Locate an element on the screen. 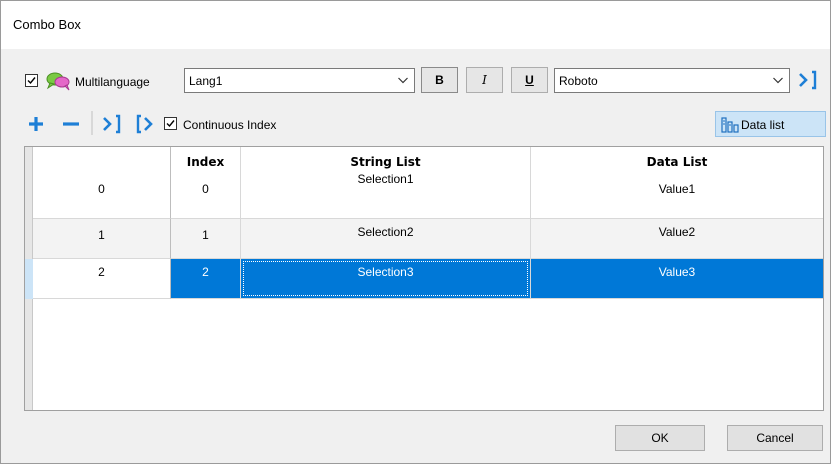 This screenshot has height=464, width=831. table-row: 1 1 Selection2 Value2 is located at coordinates (428, 239).